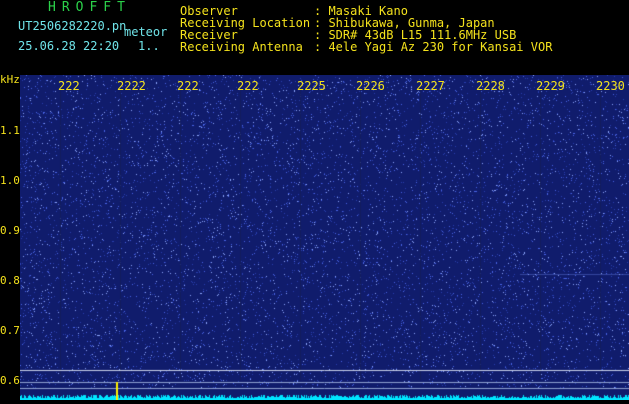 The image size is (629, 404). What do you see at coordinates (10, 380) in the screenshot?
I see `freq-tick: 0.6` at bounding box center [10, 380].